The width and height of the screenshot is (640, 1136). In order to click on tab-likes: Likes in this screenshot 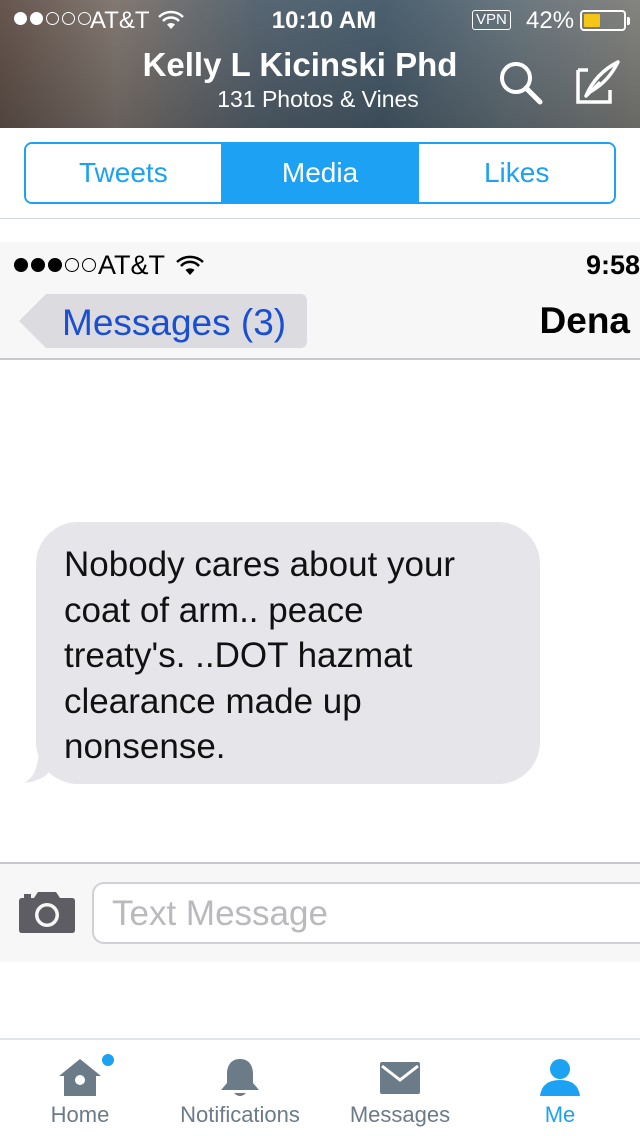, I will do `click(516, 173)`.